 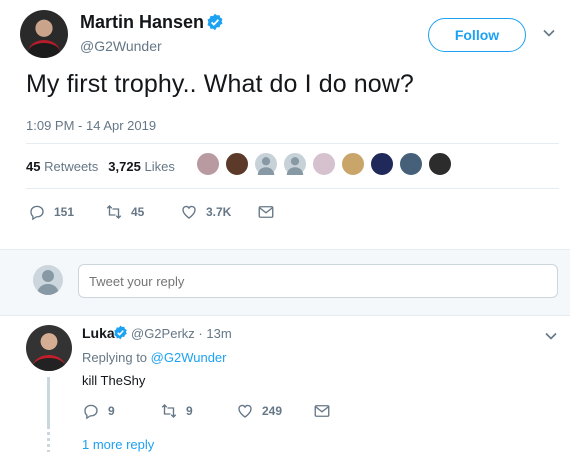 I want to click on retweet-action: 45, so click(x=124, y=212).